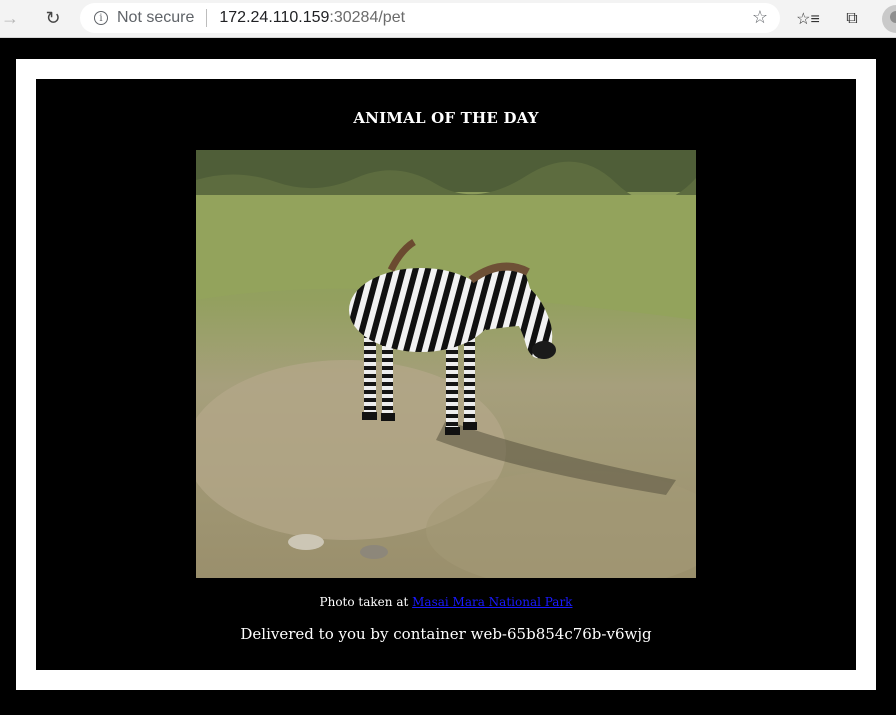  I want to click on photo-caption: Photo taken at Masai Mara National Park, so click(446, 602).